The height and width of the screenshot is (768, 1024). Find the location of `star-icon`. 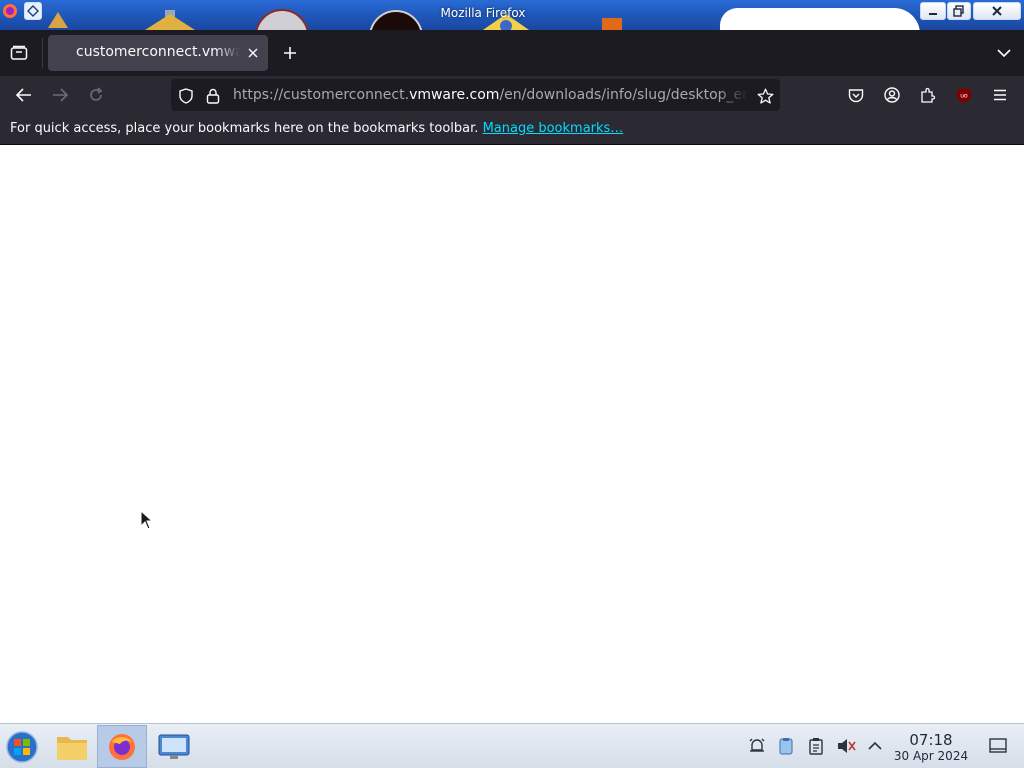

star-icon is located at coordinates (765, 96).